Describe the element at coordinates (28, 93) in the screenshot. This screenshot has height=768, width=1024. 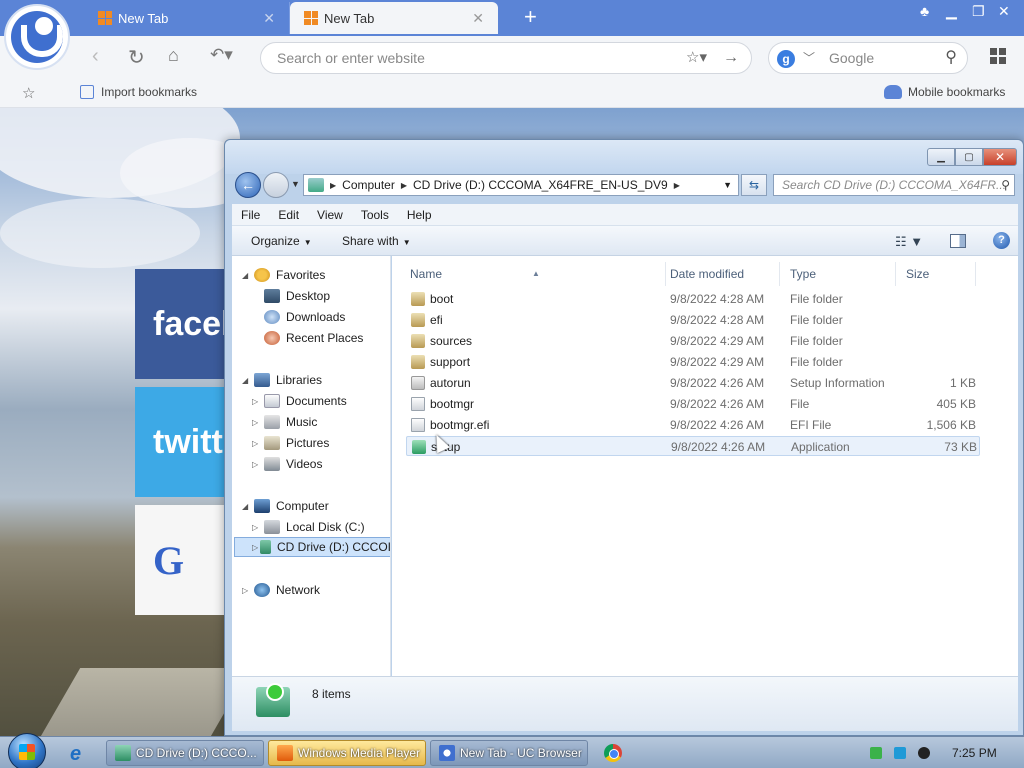
I see `favorites-star-icon: ☆` at that location.